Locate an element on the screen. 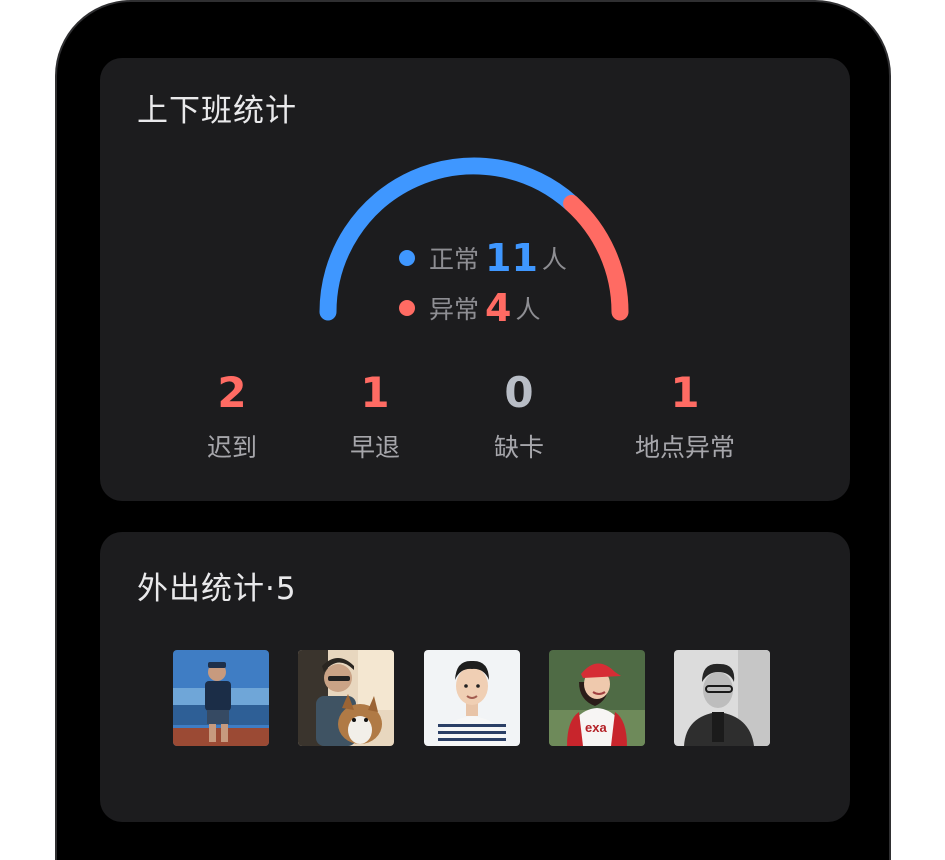 The width and height of the screenshot is (945, 860). normal-dot-icon is located at coordinates (407, 258).